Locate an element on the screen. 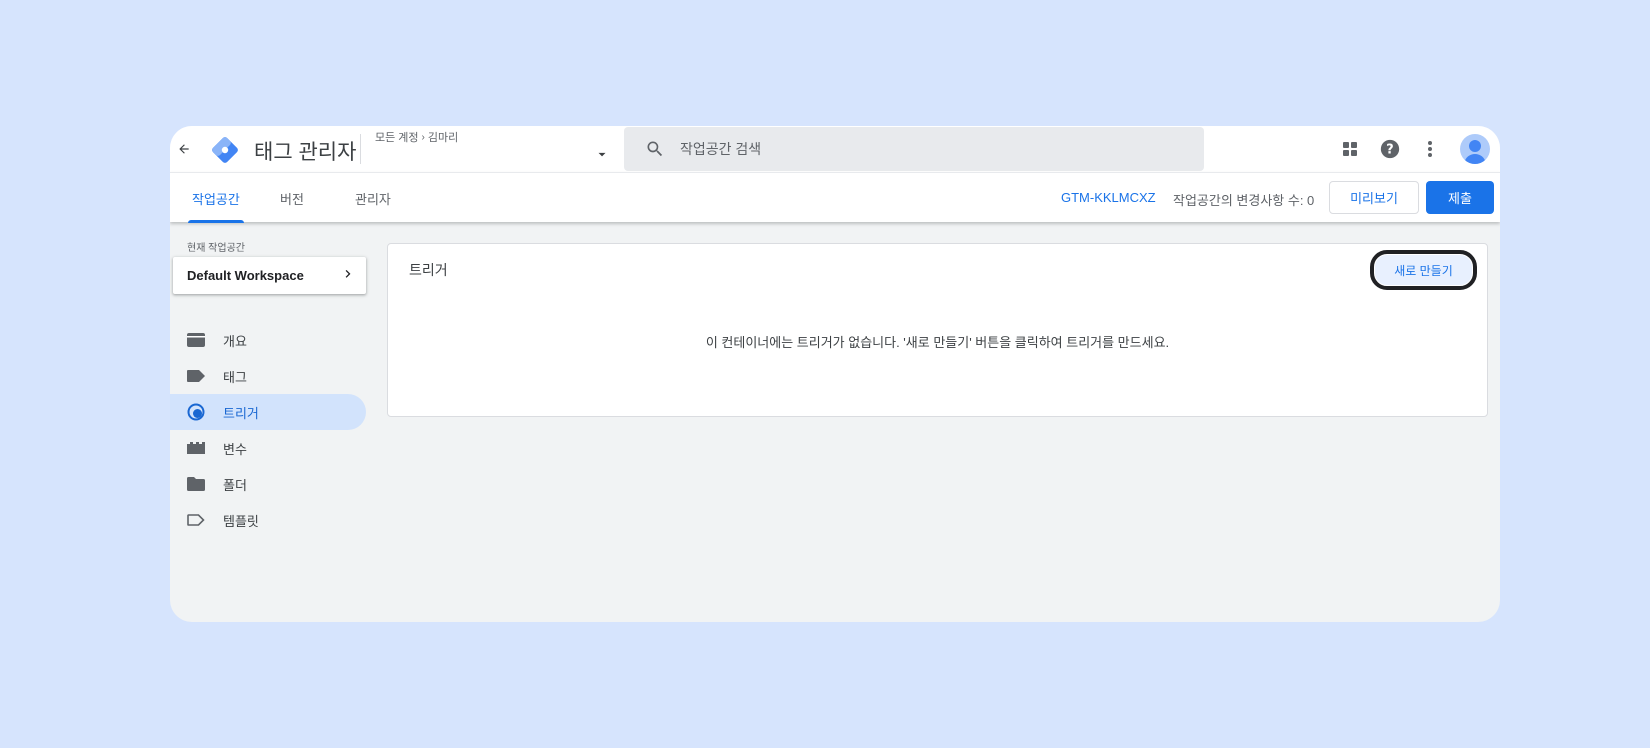 The width and height of the screenshot is (1650, 748). sidebar-item-tags: 태그 is located at coordinates (268, 376).